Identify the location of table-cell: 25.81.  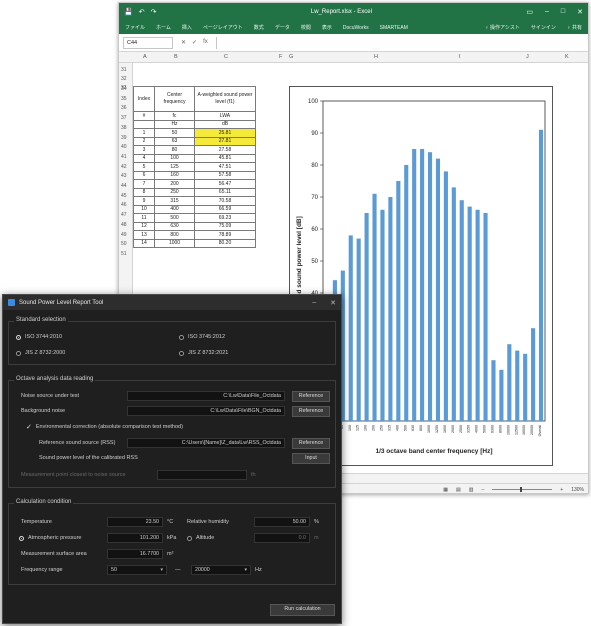
(225, 133).